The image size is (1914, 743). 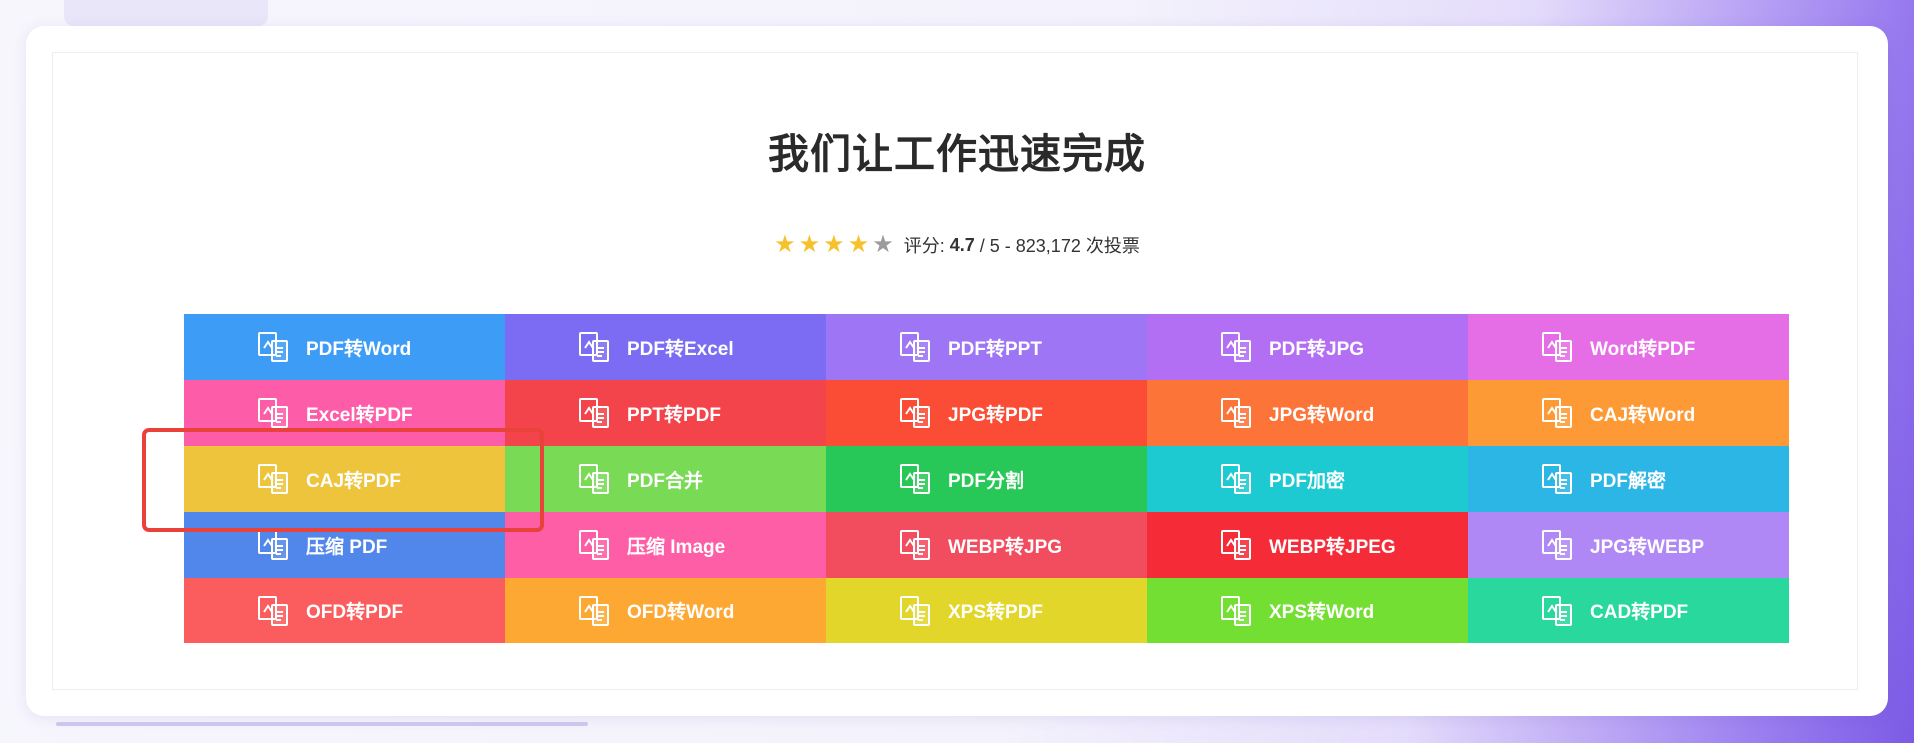 I want to click on tool-tile: 压缩 PDF, so click(x=344, y=545).